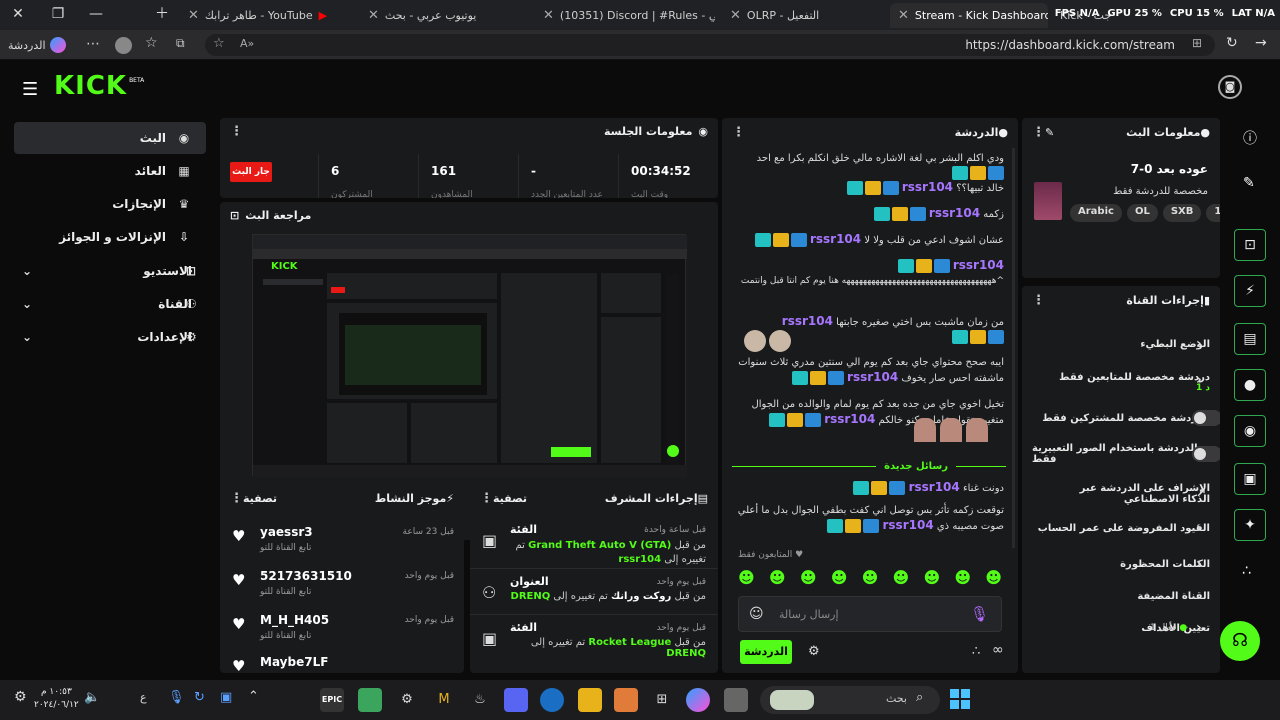  What do you see at coordinates (342, 541) in the screenshot?
I see `list-item: ♥ yaessr3 تابع القناة للتو قبل 23 ساعة` at bounding box center [342, 541].